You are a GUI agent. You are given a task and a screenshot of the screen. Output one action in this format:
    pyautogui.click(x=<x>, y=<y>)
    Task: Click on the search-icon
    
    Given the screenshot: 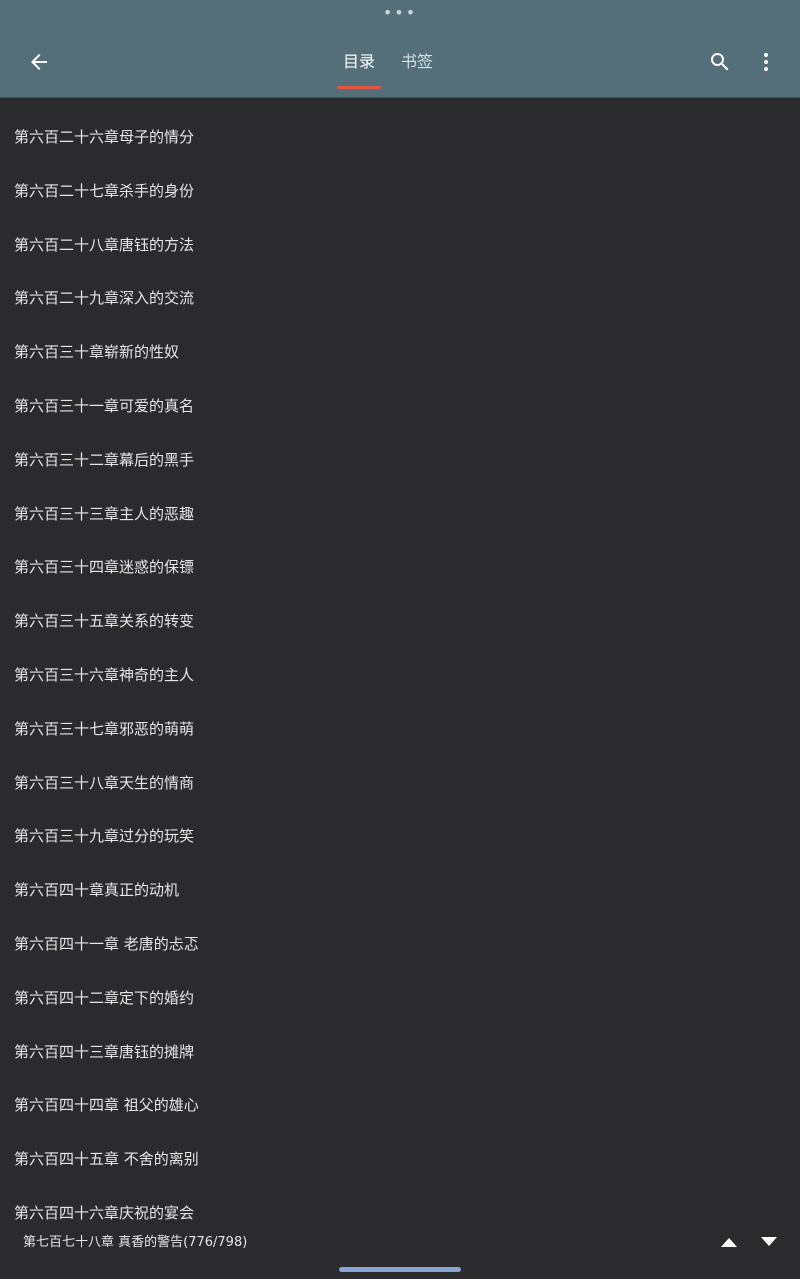 What is the action you would take?
    pyautogui.click(x=720, y=62)
    